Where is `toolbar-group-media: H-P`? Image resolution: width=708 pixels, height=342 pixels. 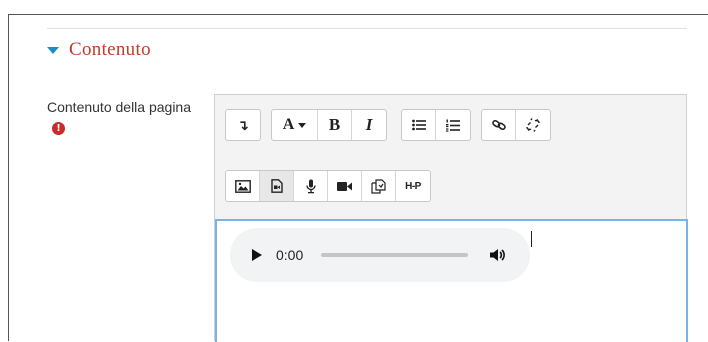
toolbar-group-media: H-P is located at coordinates (328, 186).